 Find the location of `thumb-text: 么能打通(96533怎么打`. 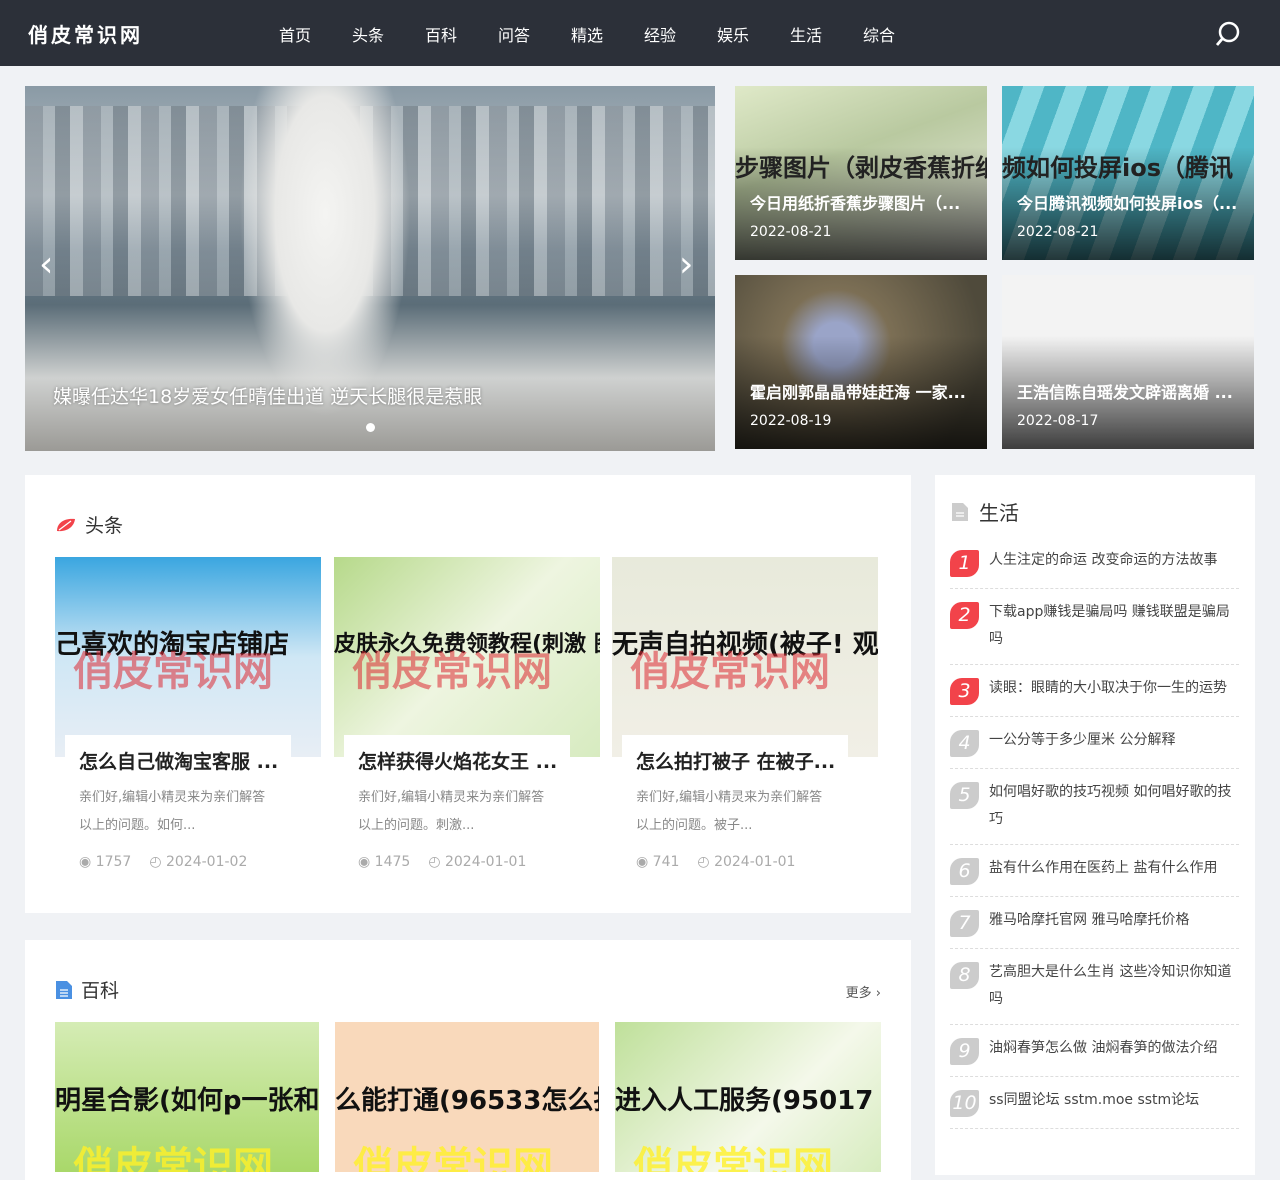

thumb-text: 么能打通(96533怎么打 is located at coordinates (467, 1101).